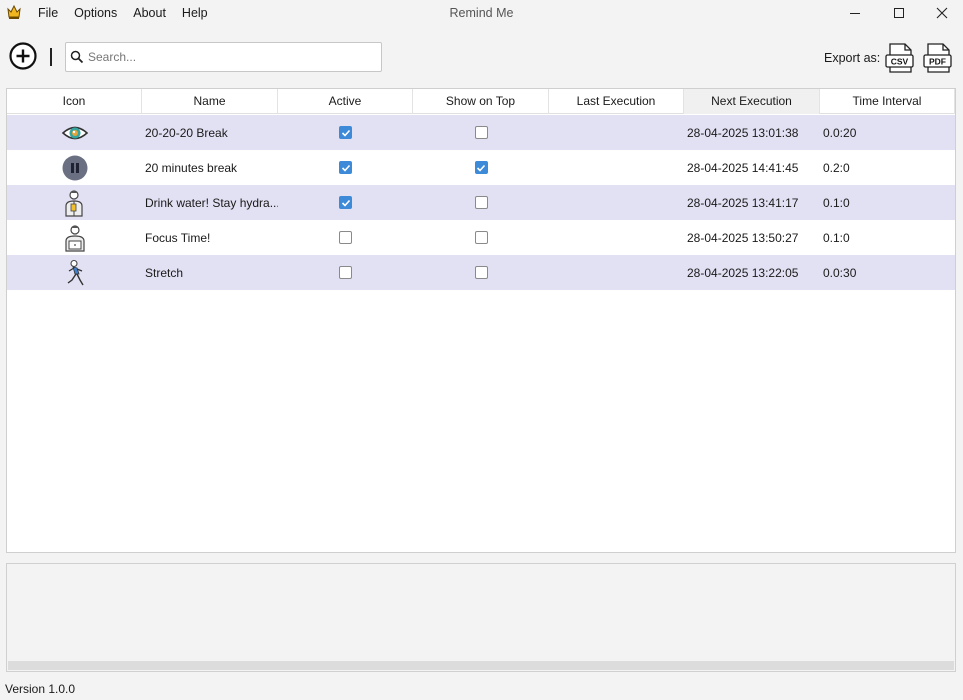 This screenshot has height=700, width=963. Describe the element at coordinates (481, 13) in the screenshot. I see `title-bar: File Options About Help Remind Me` at that location.